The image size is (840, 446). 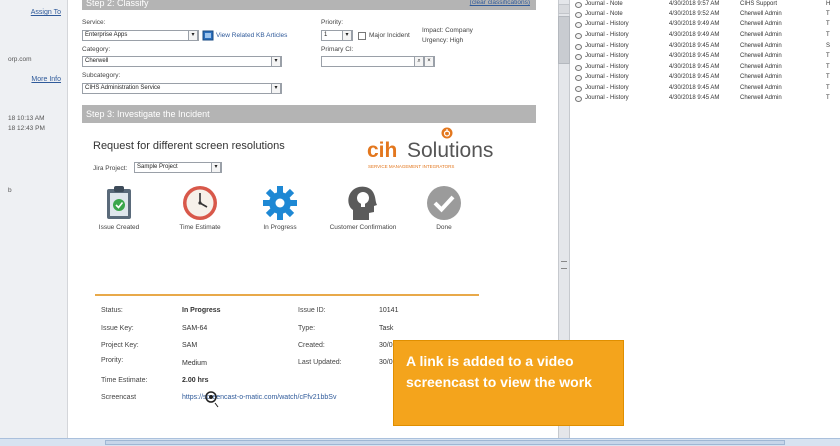 I want to click on service-value: Enterprise Apps, so click(x=106, y=35).